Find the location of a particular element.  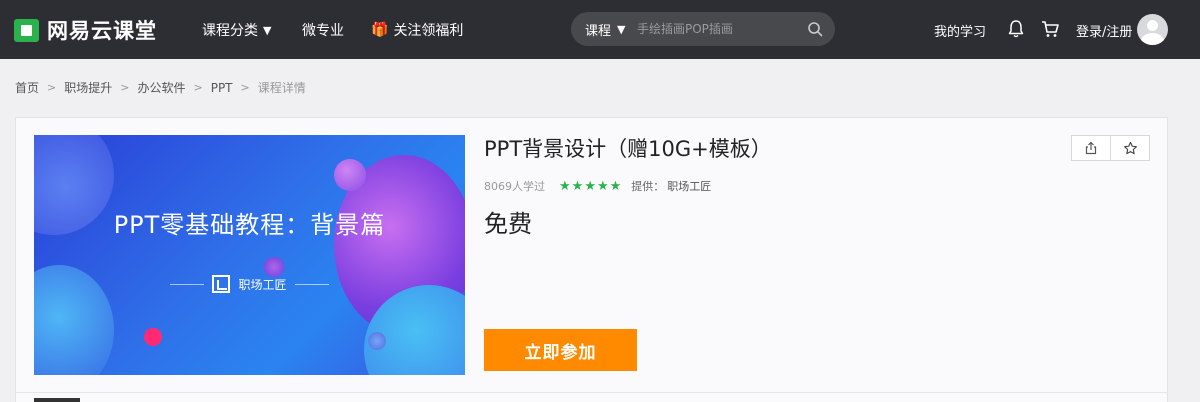

top-navigation-bar: 网易云课堂 课程分类 ▼ 微专业 🎁 关注领福利 课程 ▼ 我的学习 登录/注册 is located at coordinates (600, 29).